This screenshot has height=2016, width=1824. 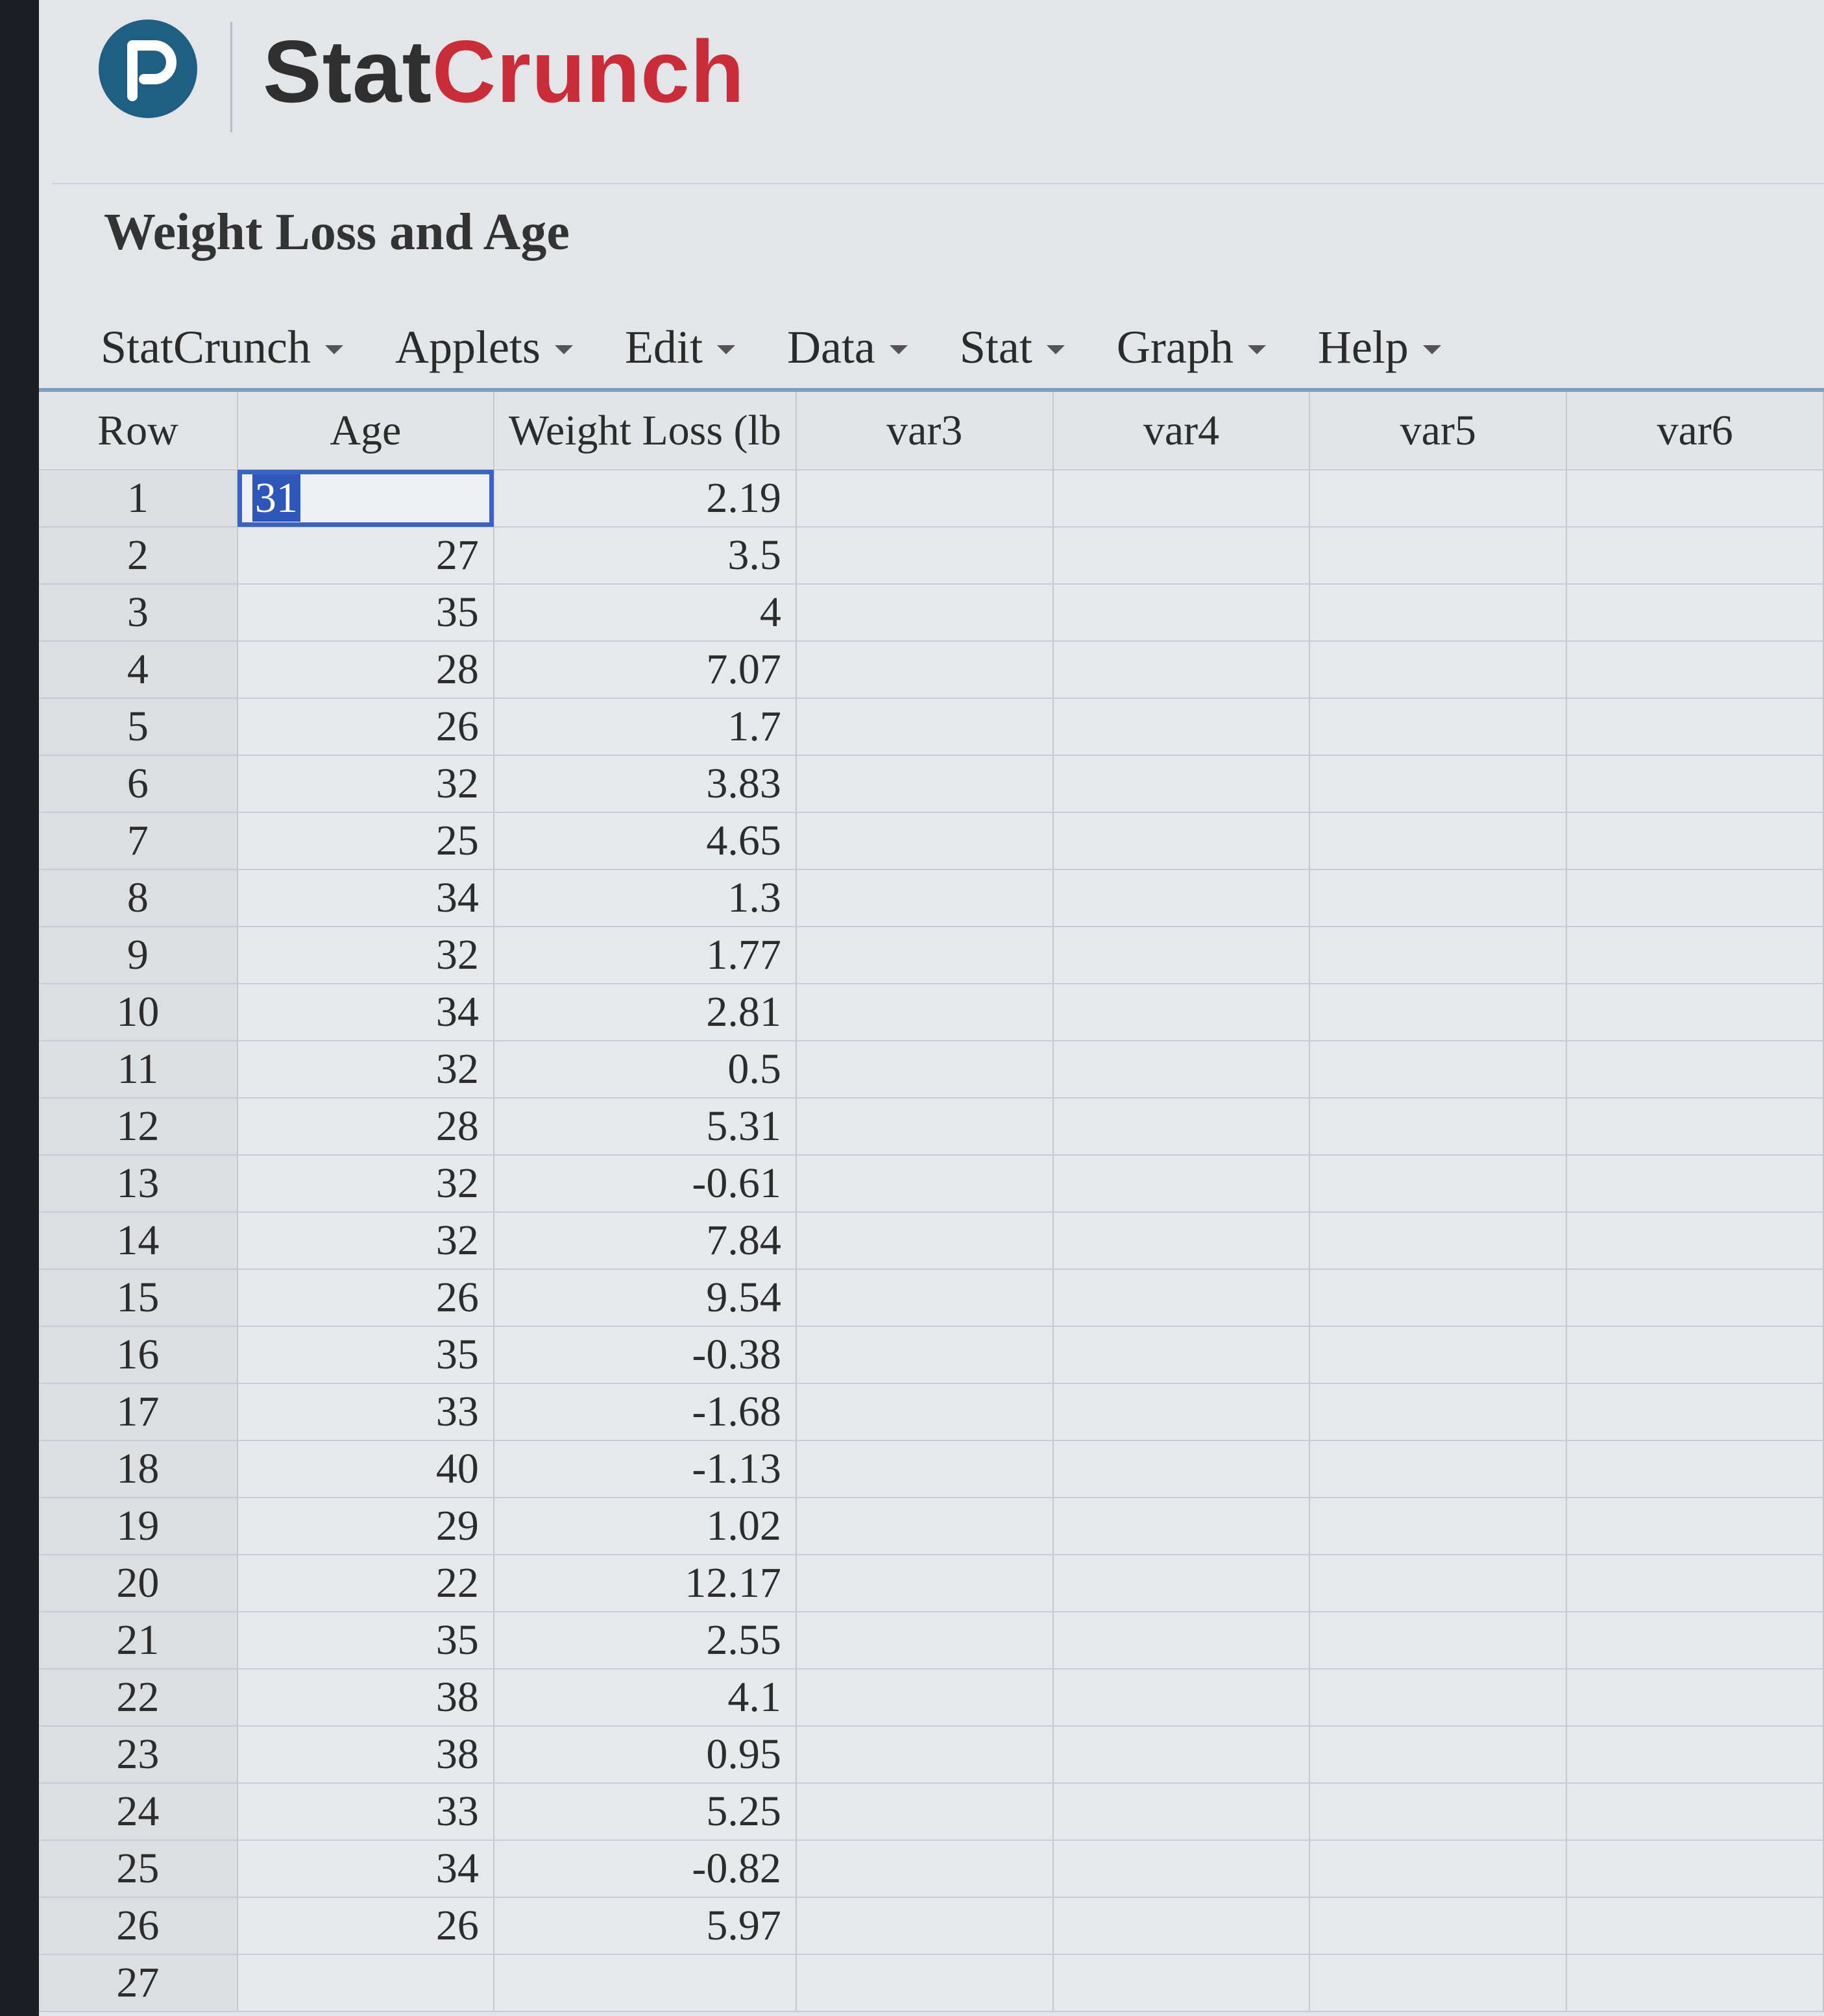 What do you see at coordinates (847, 347) in the screenshot?
I see `menu-data: Data` at bounding box center [847, 347].